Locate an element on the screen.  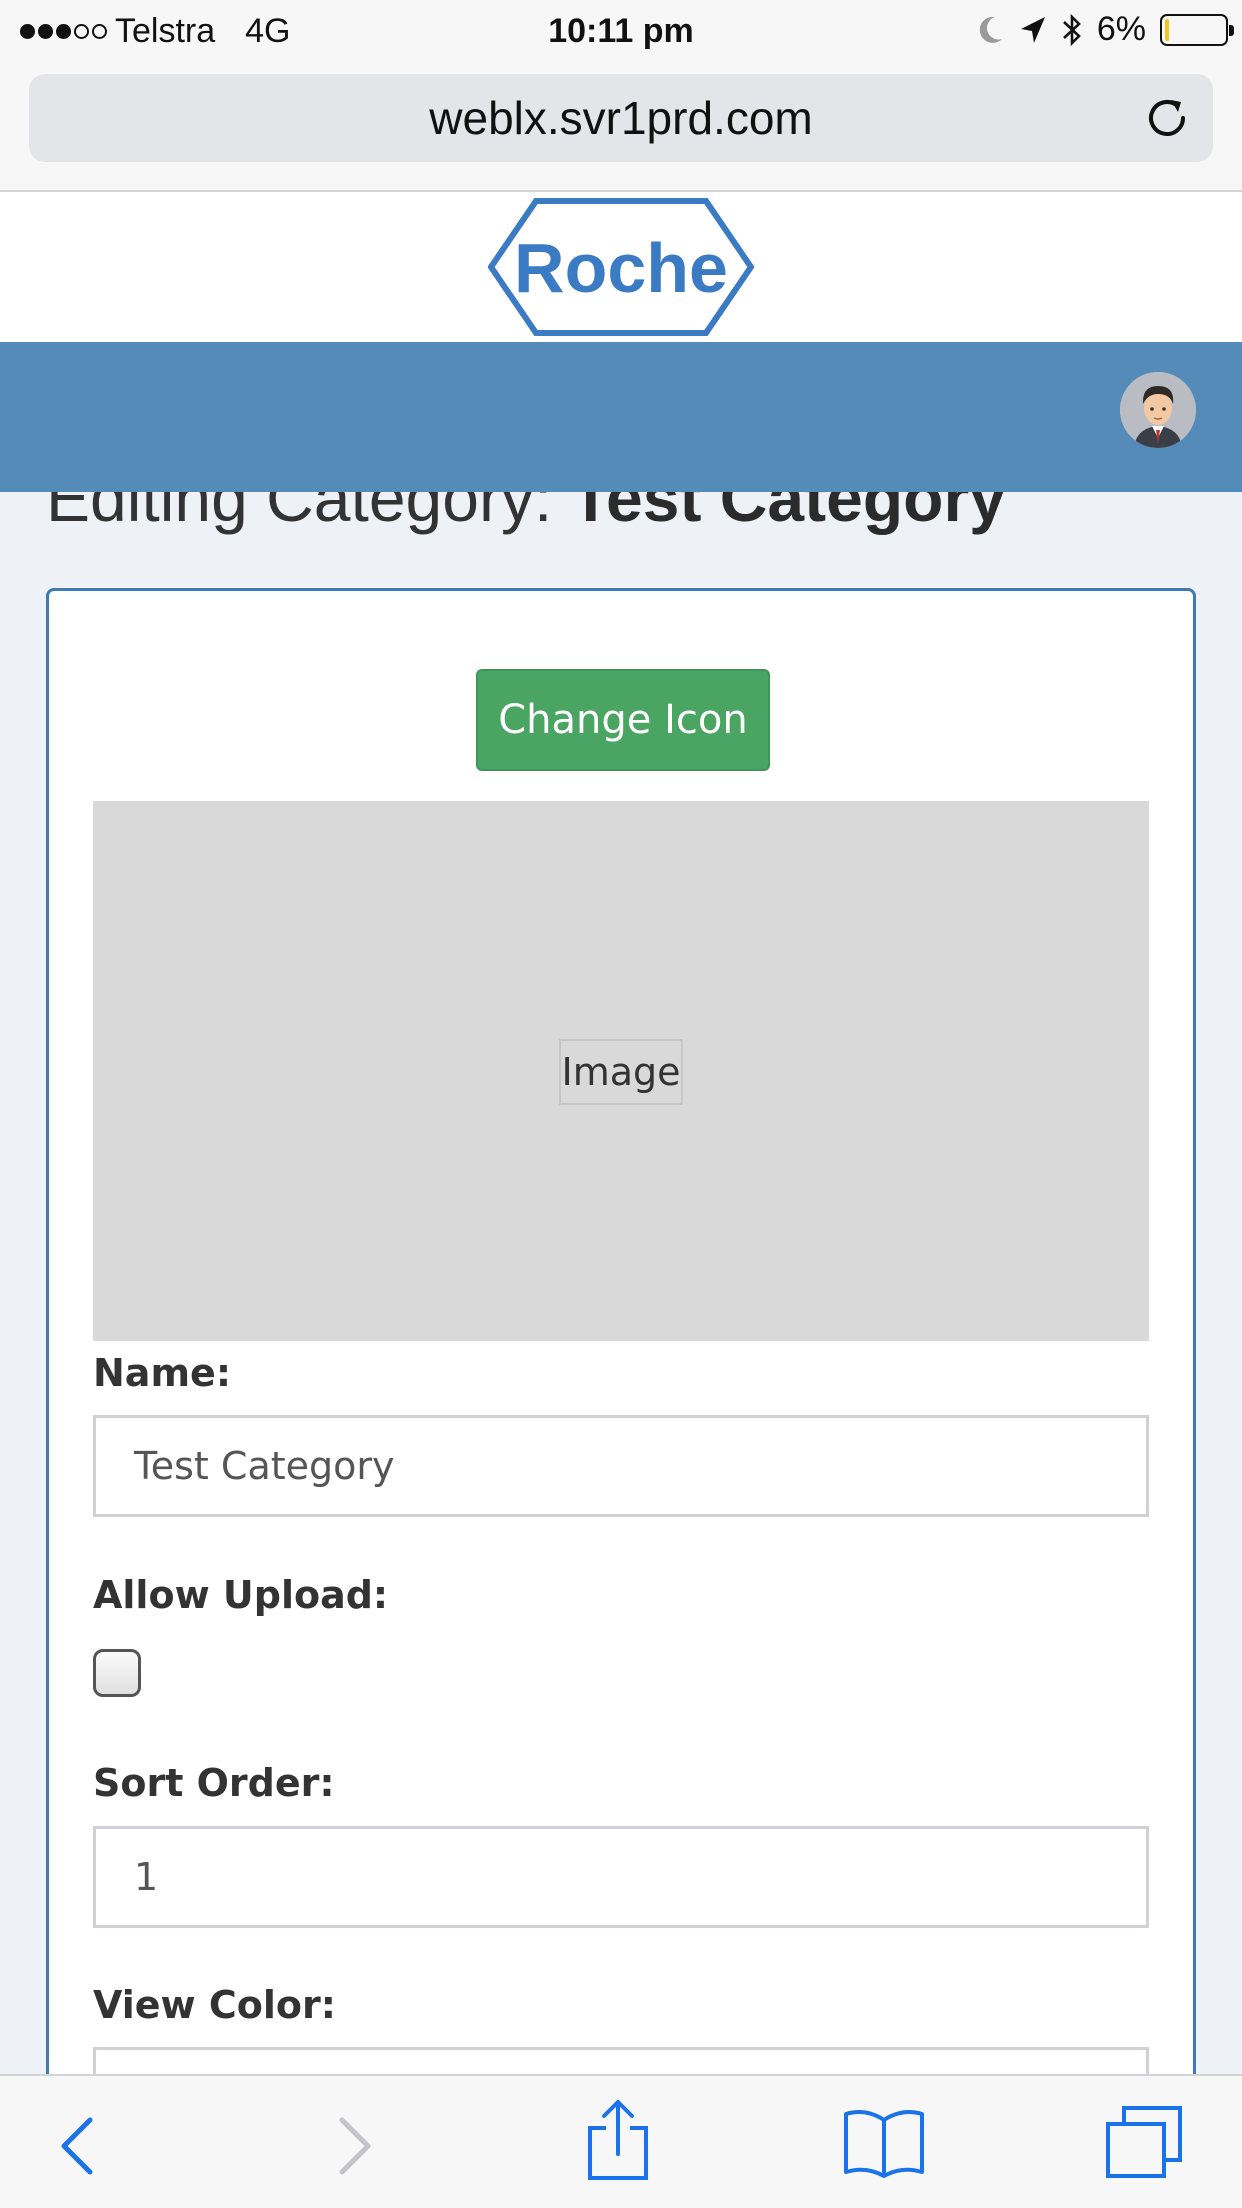
bluetooth-icon is located at coordinates (1071, 29).